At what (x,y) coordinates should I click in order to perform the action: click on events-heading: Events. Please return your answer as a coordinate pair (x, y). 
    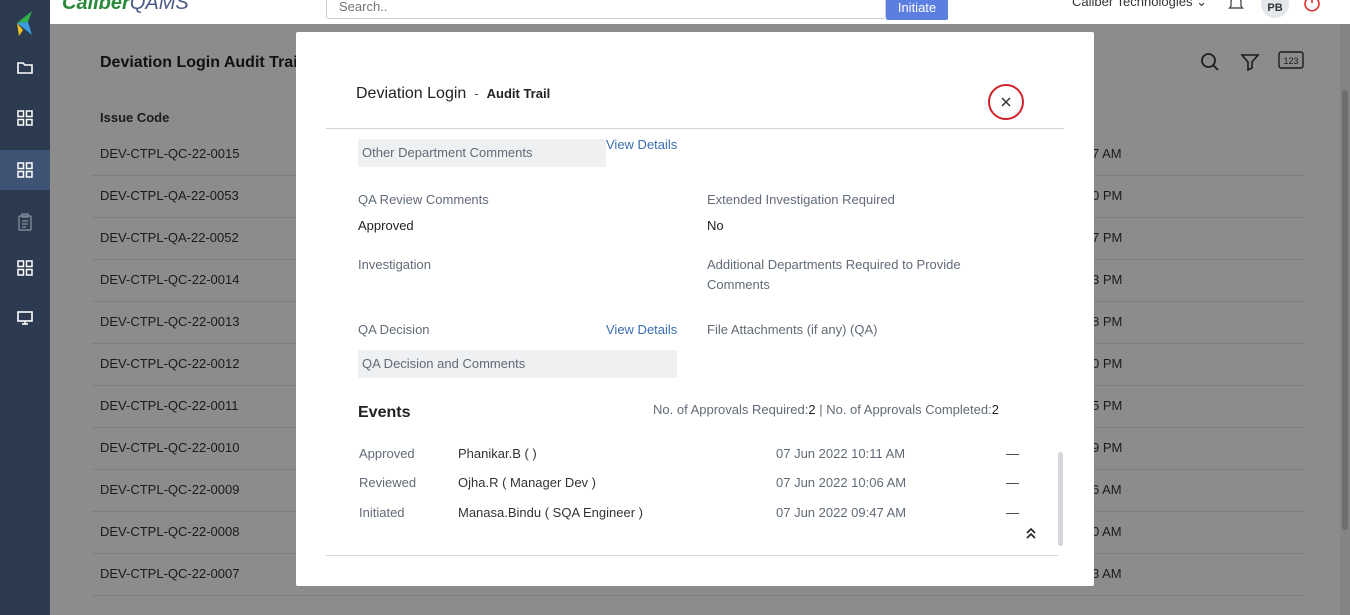
    Looking at the image, I should click on (384, 412).